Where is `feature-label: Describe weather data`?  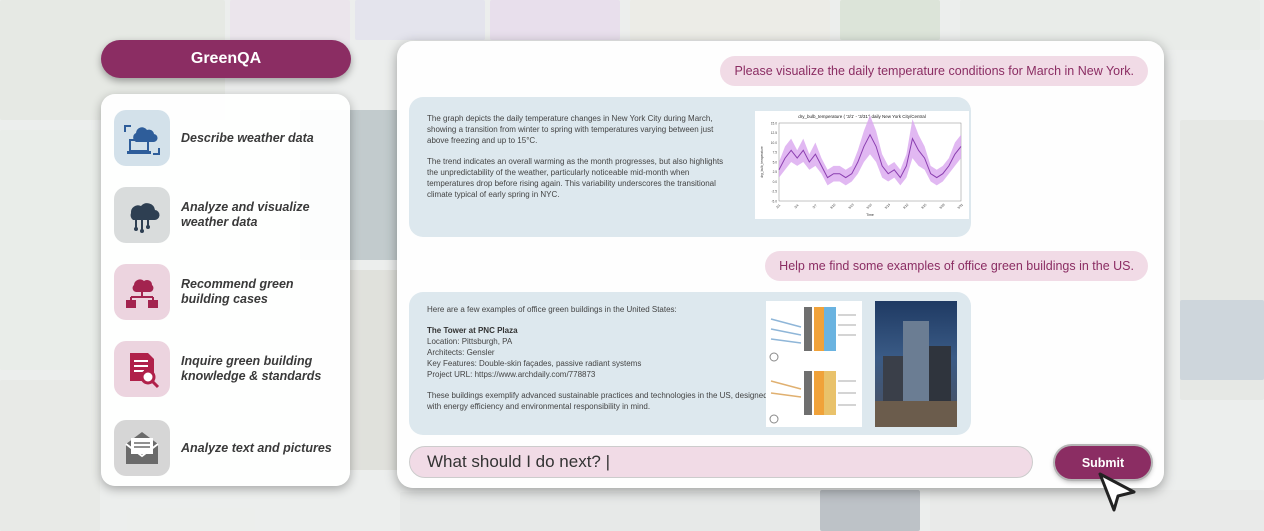 feature-label: Describe weather data is located at coordinates (247, 137).